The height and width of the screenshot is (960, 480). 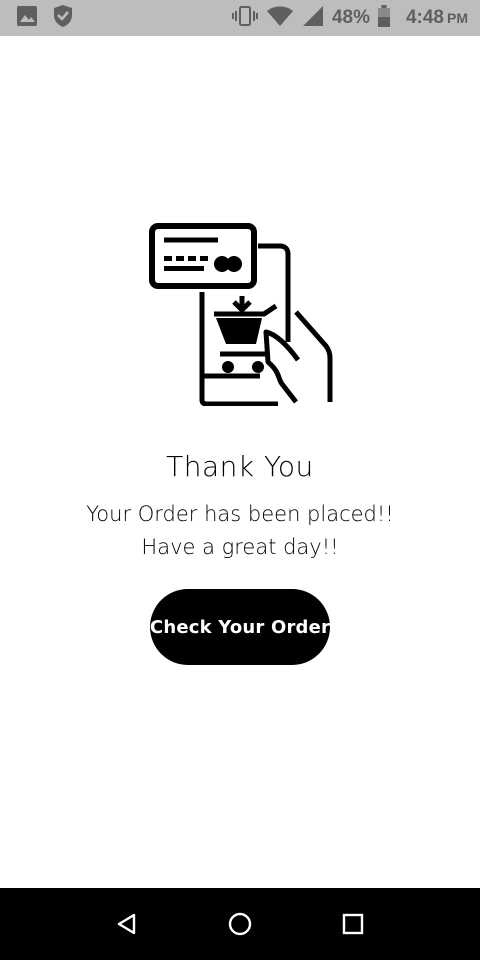 What do you see at coordinates (27, 18) in the screenshot?
I see `image-icon` at bounding box center [27, 18].